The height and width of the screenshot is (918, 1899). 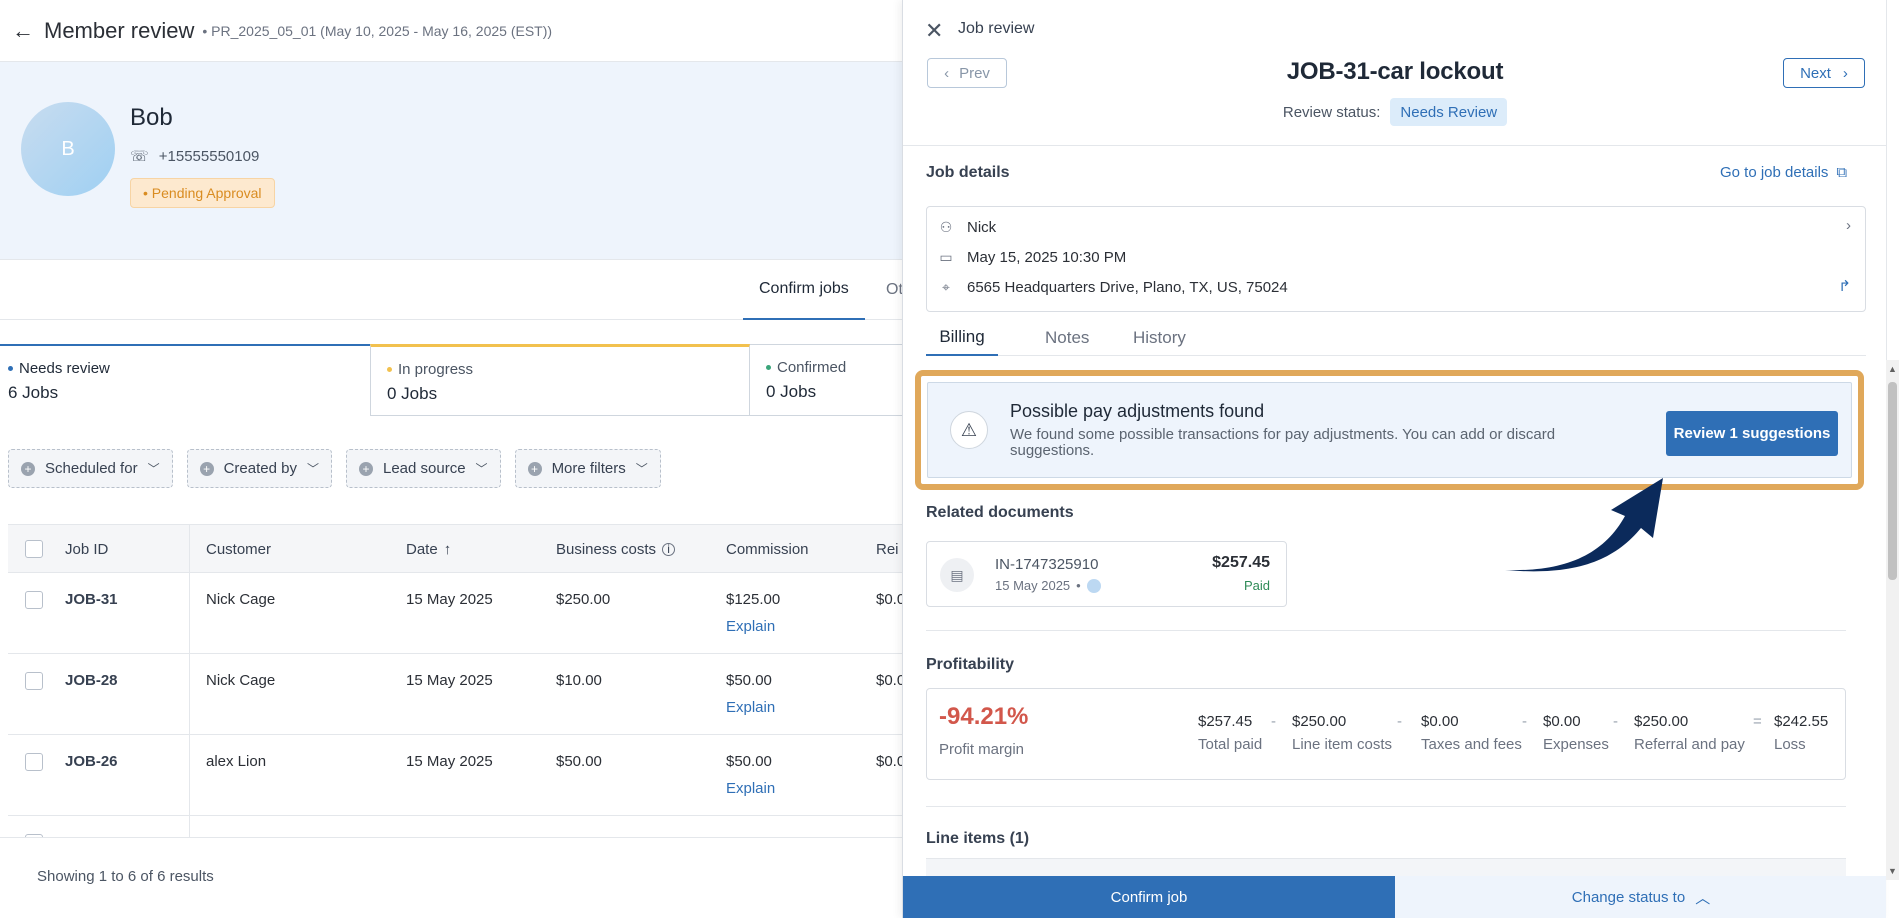 What do you see at coordinates (86, 549) in the screenshot?
I see `col-job-id: Job ID` at bounding box center [86, 549].